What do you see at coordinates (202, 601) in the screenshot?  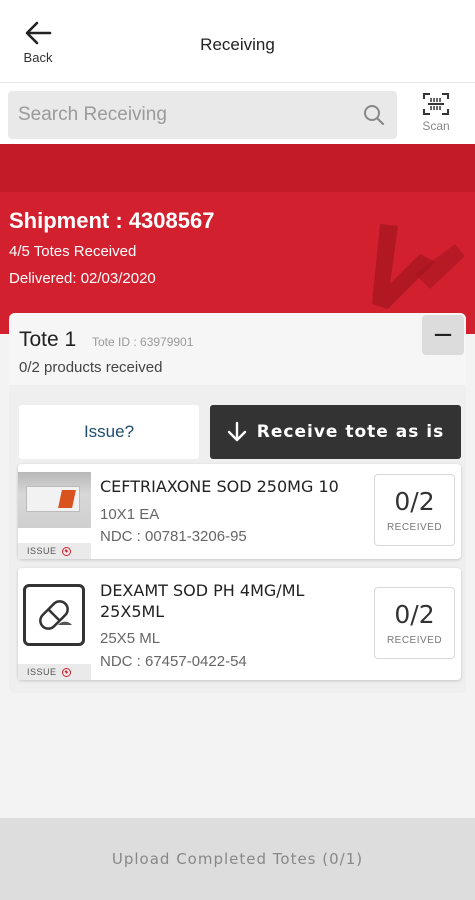 I see `product-name: DEXAMT SOD PH 4MG/ML 25X5ML` at bounding box center [202, 601].